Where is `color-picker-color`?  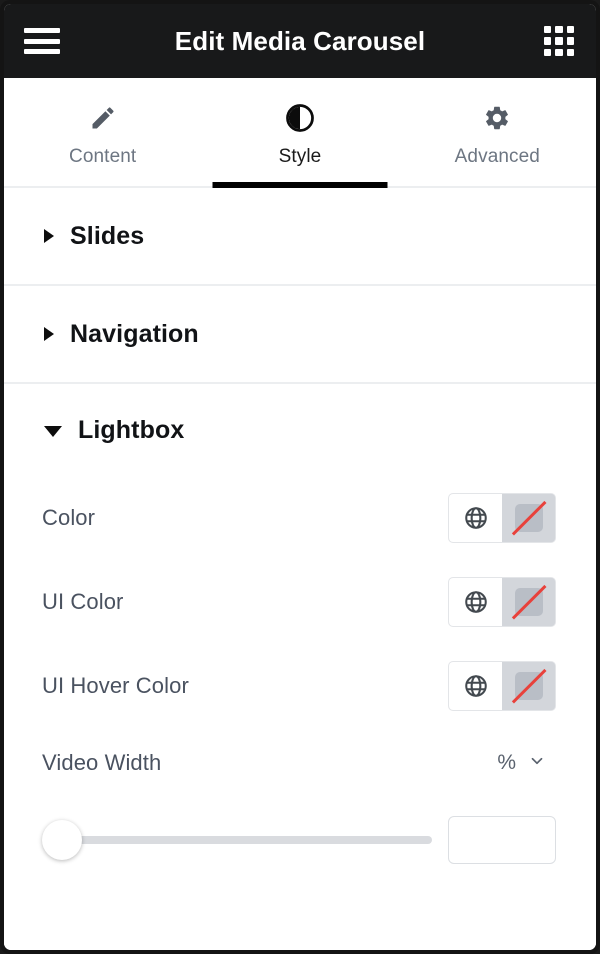 color-picker-color is located at coordinates (502, 518).